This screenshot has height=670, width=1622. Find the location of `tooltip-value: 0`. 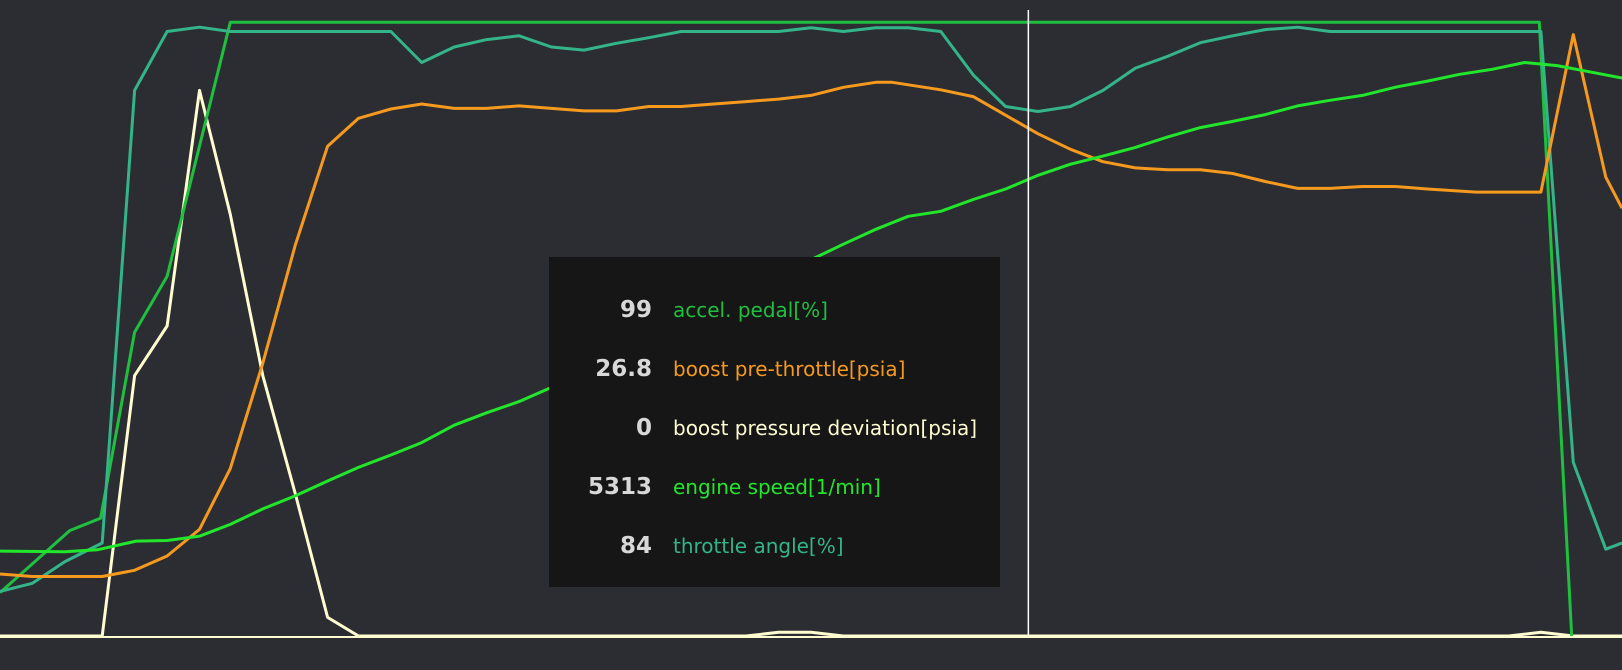

tooltip-value: 0 is located at coordinates (643, 427).